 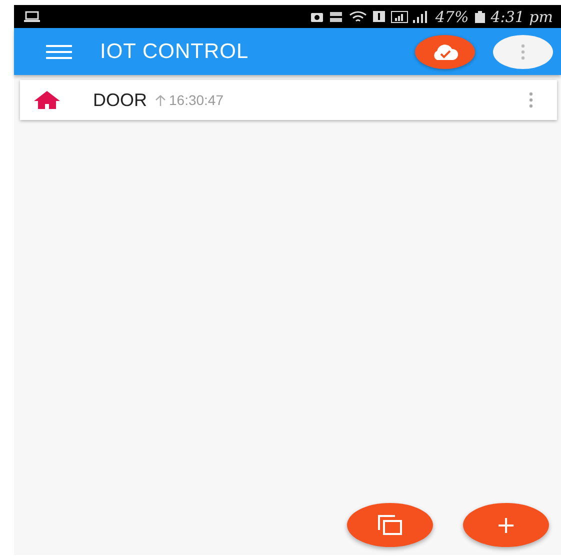 I want to click on device-card: DOOR 16:30:47, so click(x=288, y=100).